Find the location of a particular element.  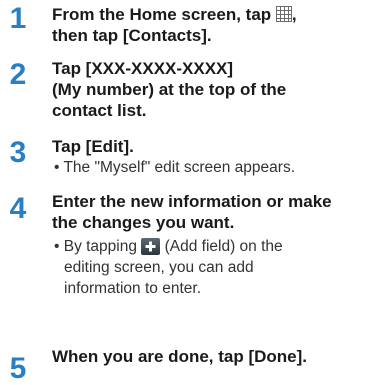

step-title: When you are done, tap [Done]. is located at coordinates (214, 356).